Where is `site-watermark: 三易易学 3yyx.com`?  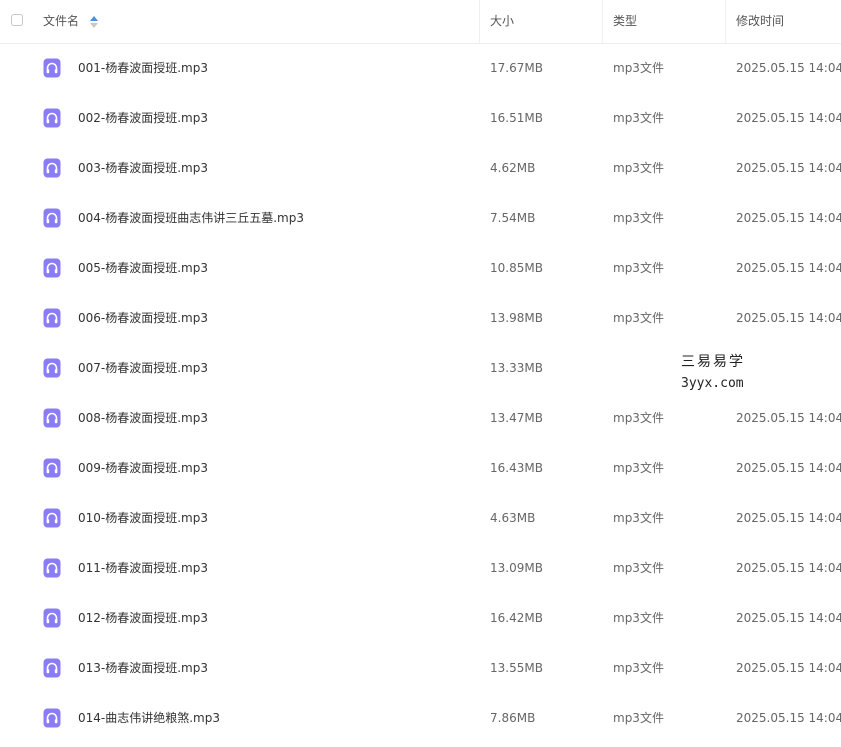 site-watermark: 三易易学 3yyx.com is located at coordinates (736, 376).